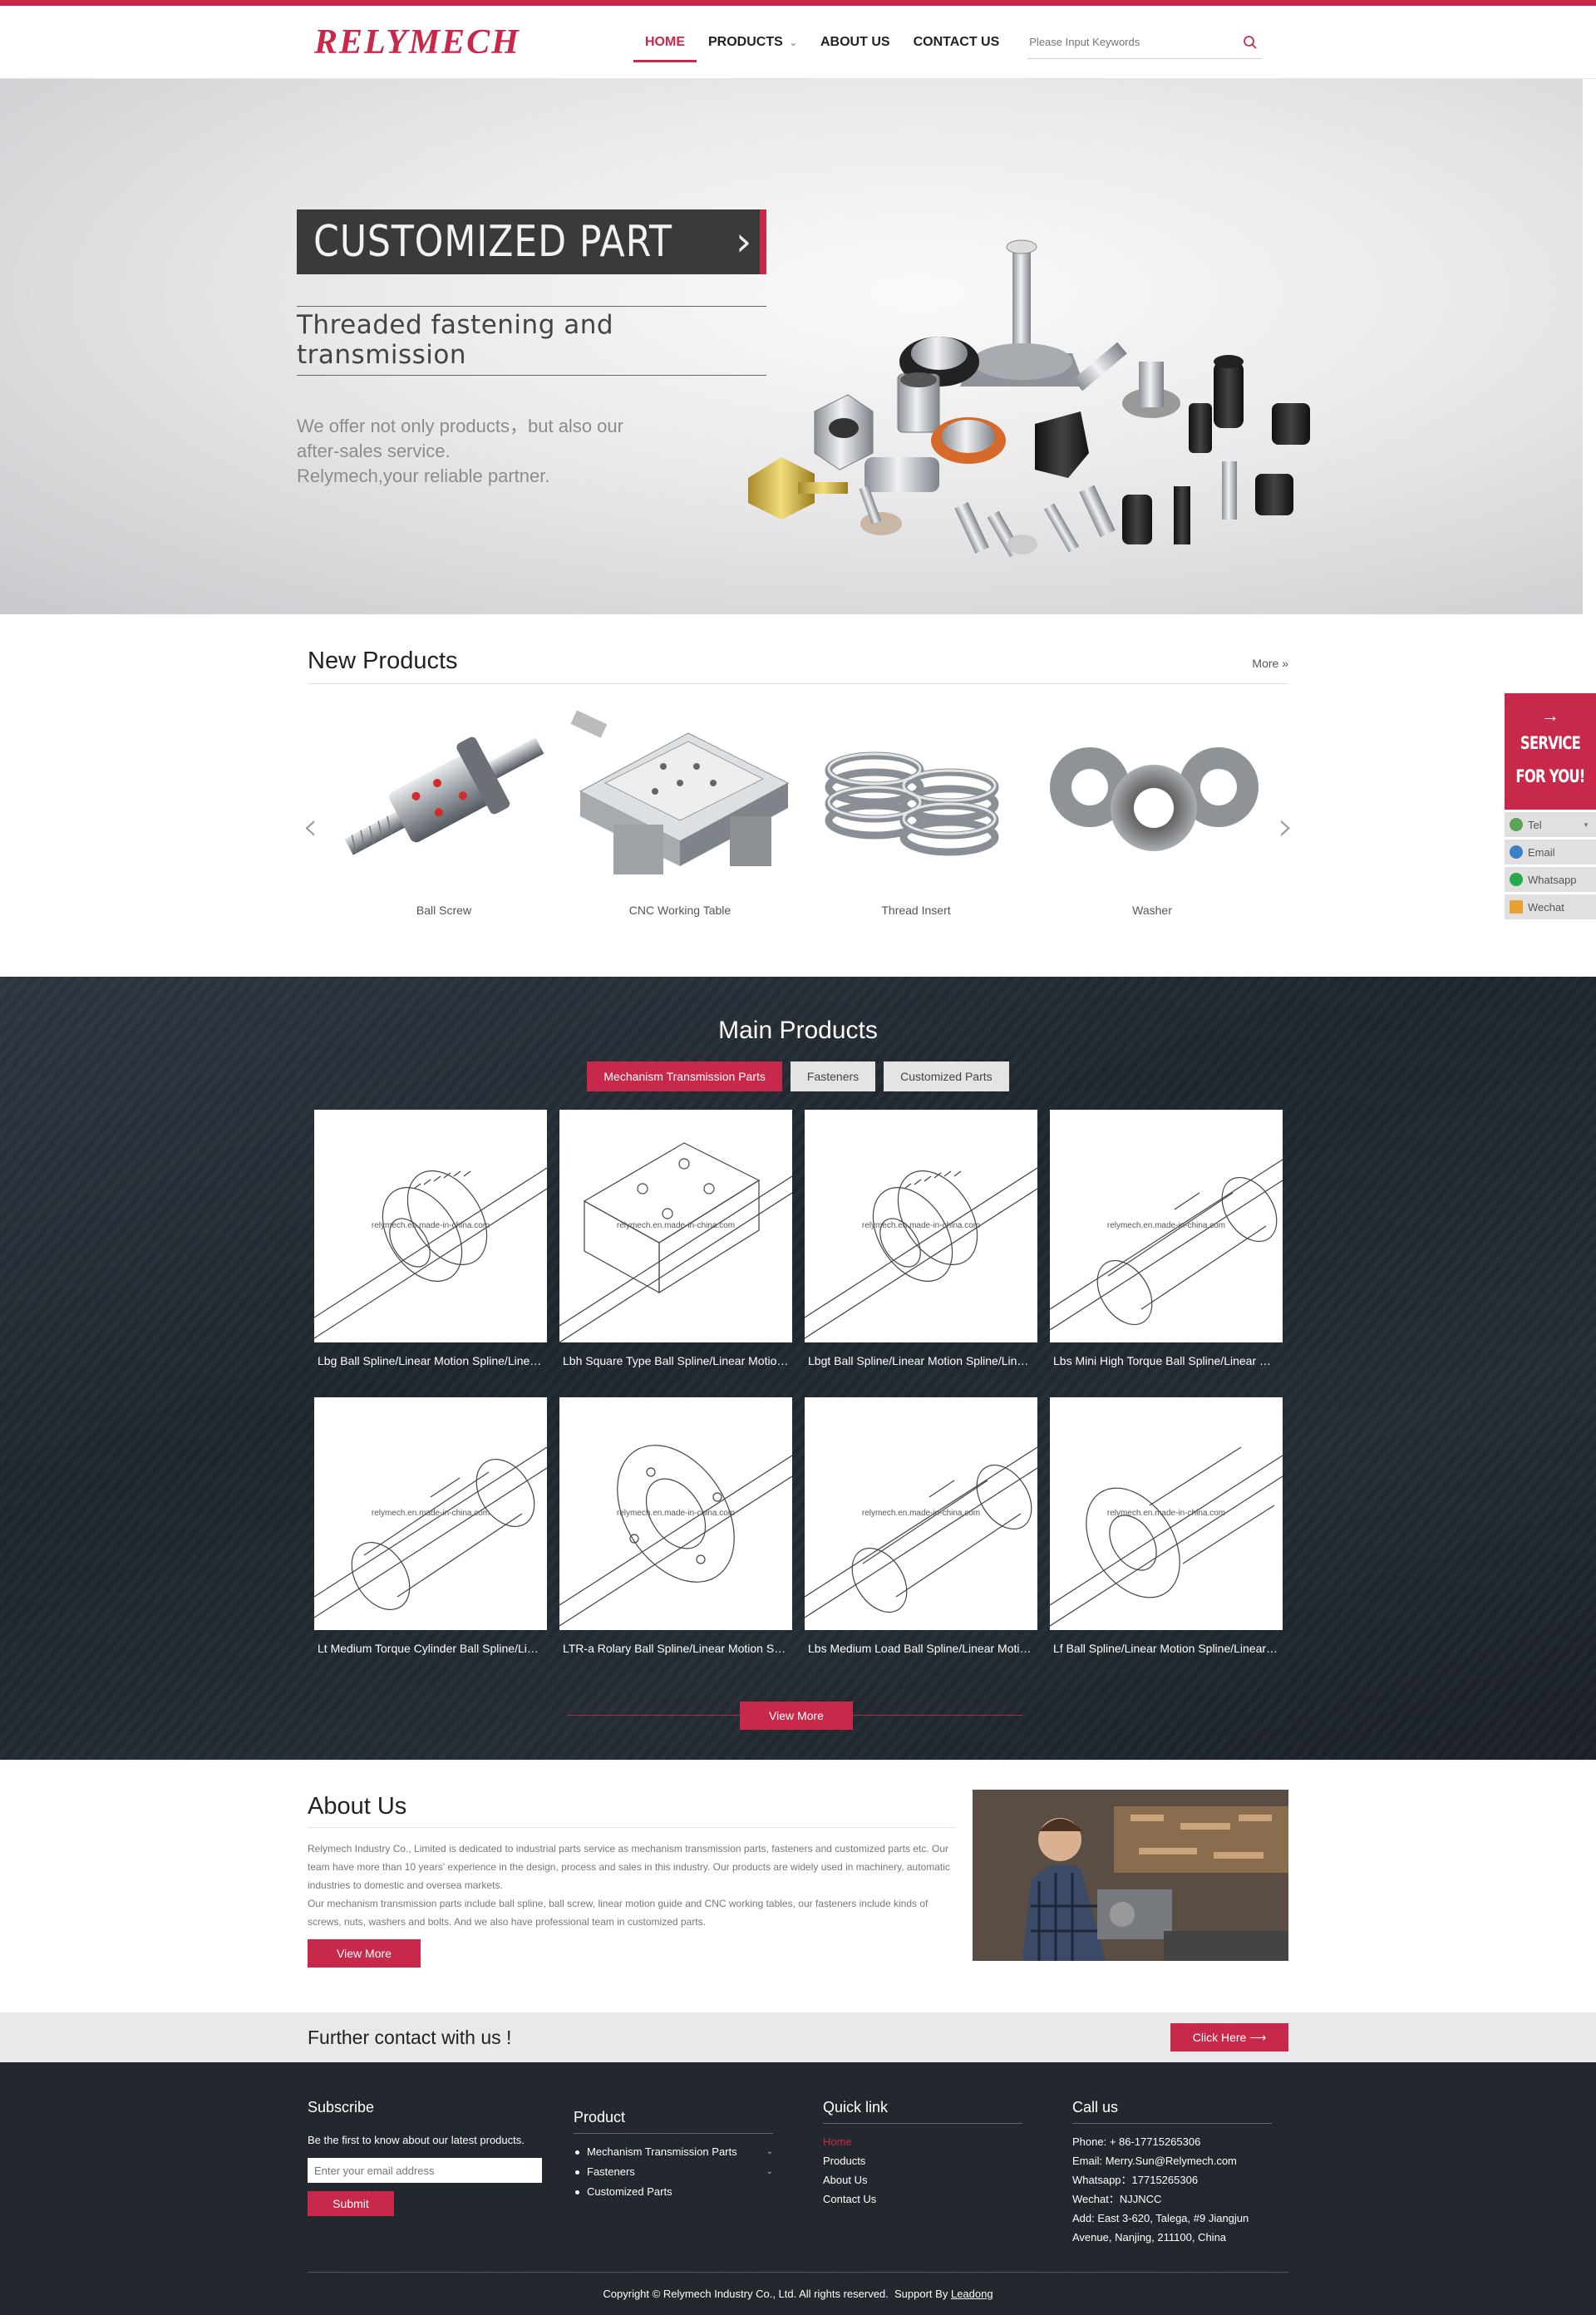 The height and width of the screenshot is (2315, 1596). Describe the element at coordinates (1250, 42) in the screenshot. I see `search-icon` at that location.